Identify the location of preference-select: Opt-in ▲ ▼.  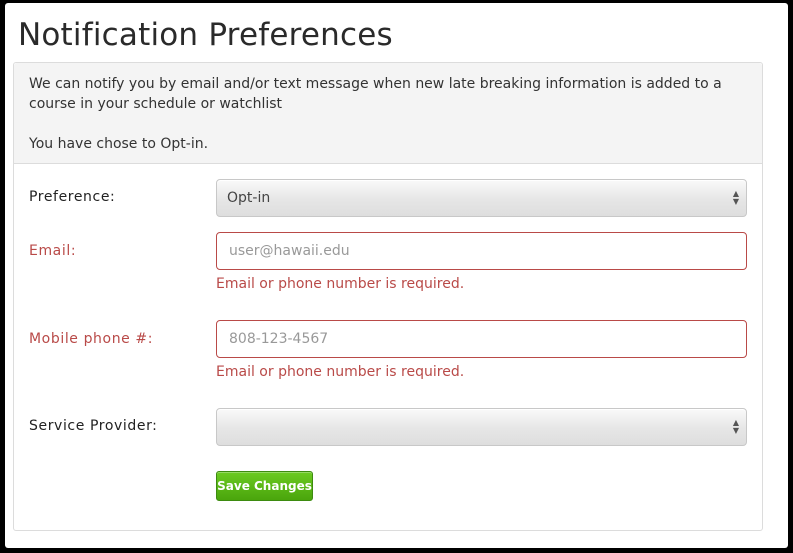
(481, 198).